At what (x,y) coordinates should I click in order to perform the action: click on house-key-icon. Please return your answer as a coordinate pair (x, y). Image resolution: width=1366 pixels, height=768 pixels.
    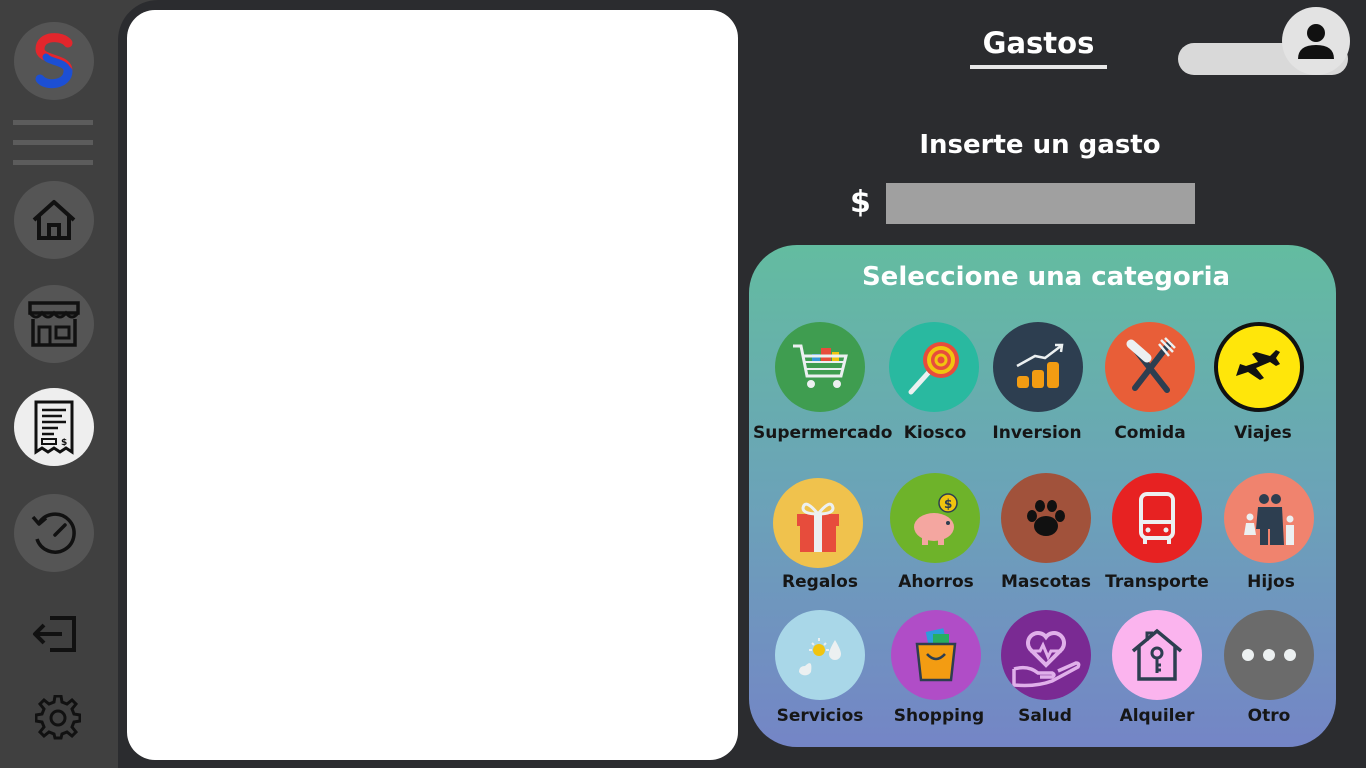
    Looking at the image, I should click on (1157, 654).